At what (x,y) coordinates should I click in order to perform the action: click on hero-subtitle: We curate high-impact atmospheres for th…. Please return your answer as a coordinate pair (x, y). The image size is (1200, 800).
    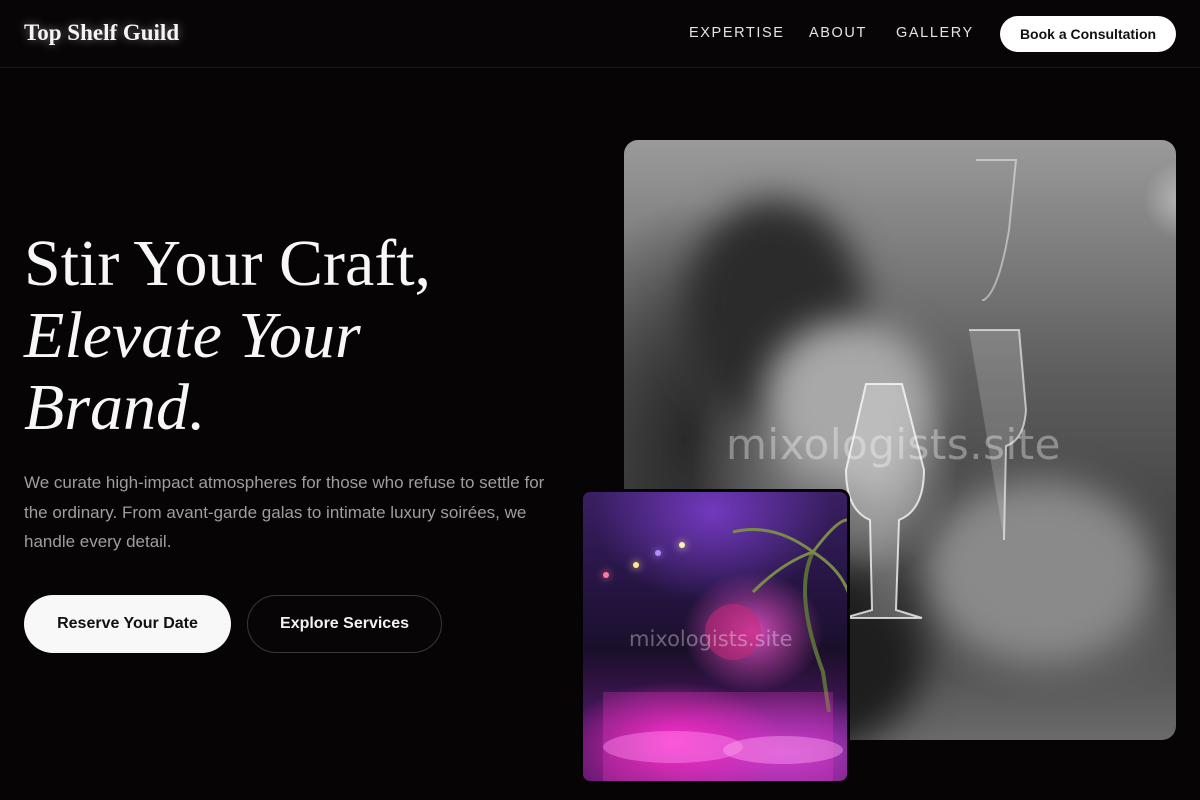
    Looking at the image, I should click on (284, 512).